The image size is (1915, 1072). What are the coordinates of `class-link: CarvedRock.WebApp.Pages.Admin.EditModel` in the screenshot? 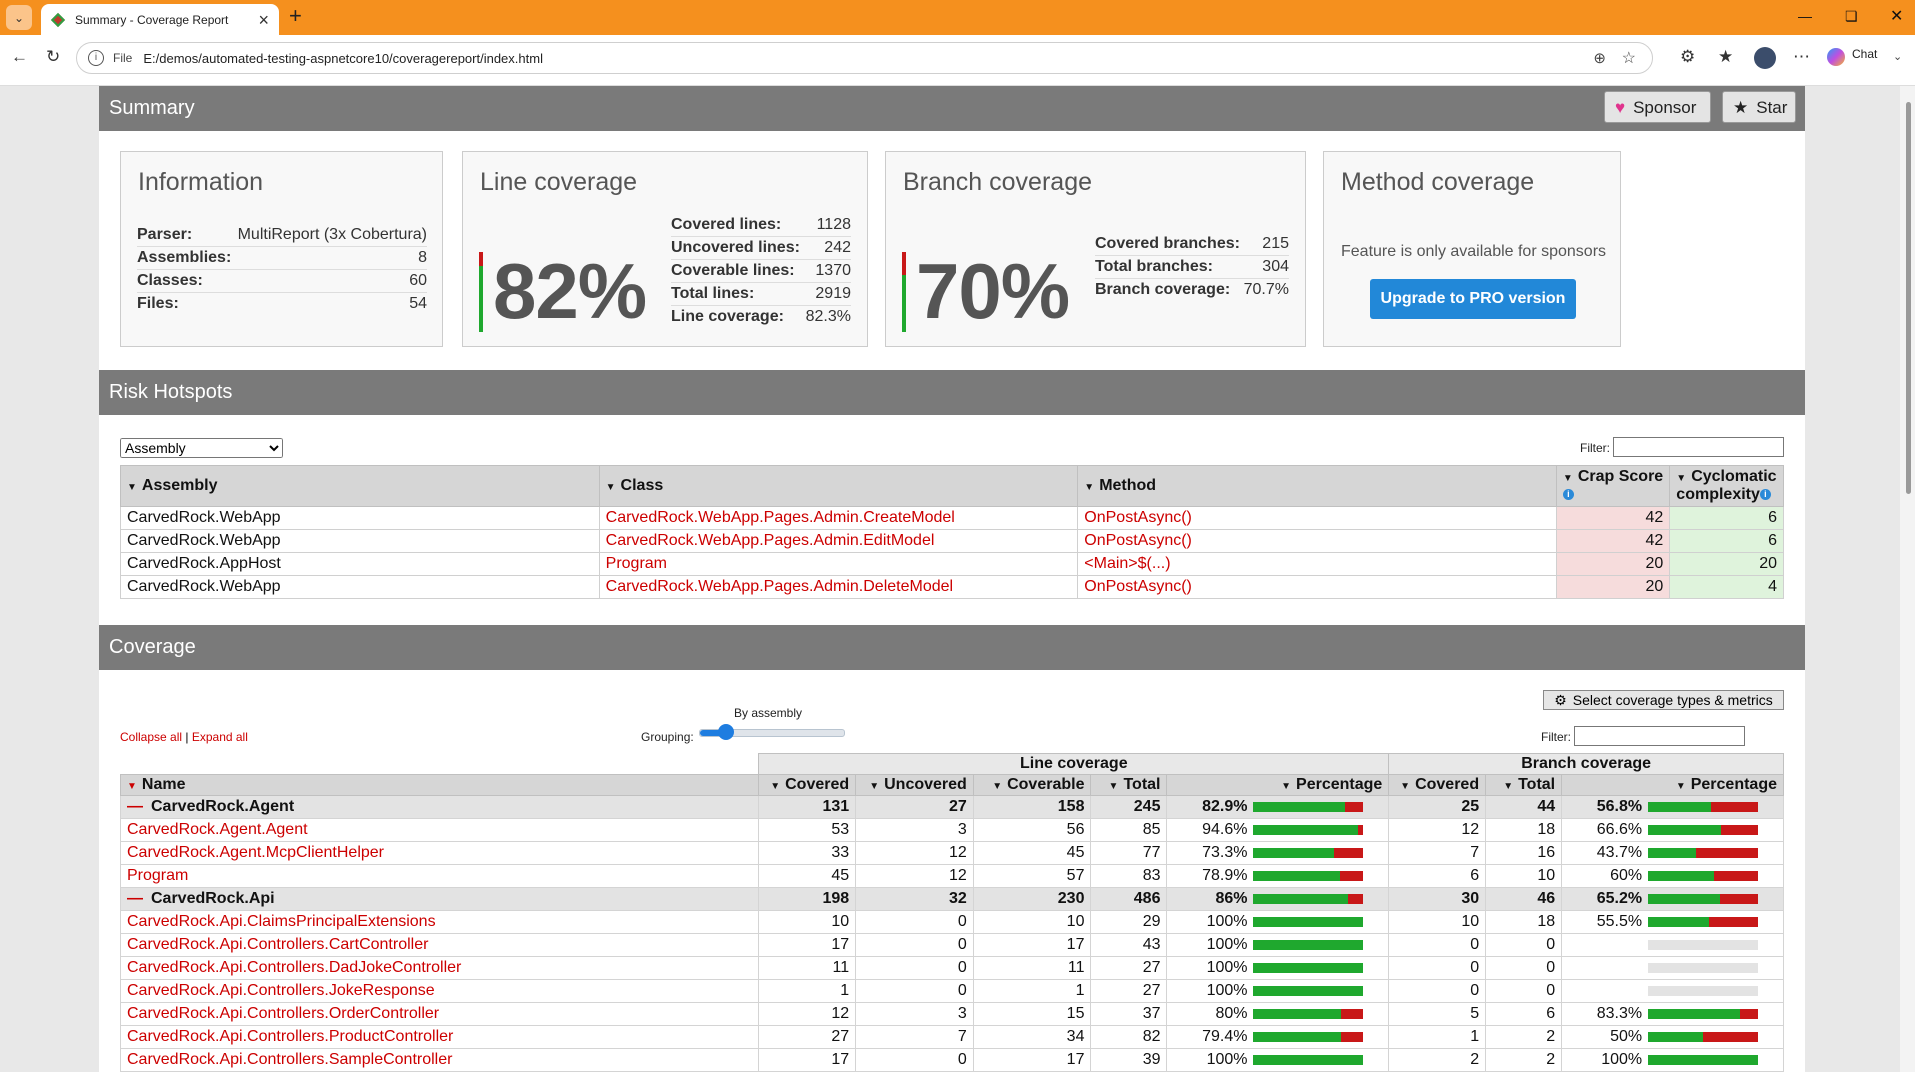 It's located at (838, 541).